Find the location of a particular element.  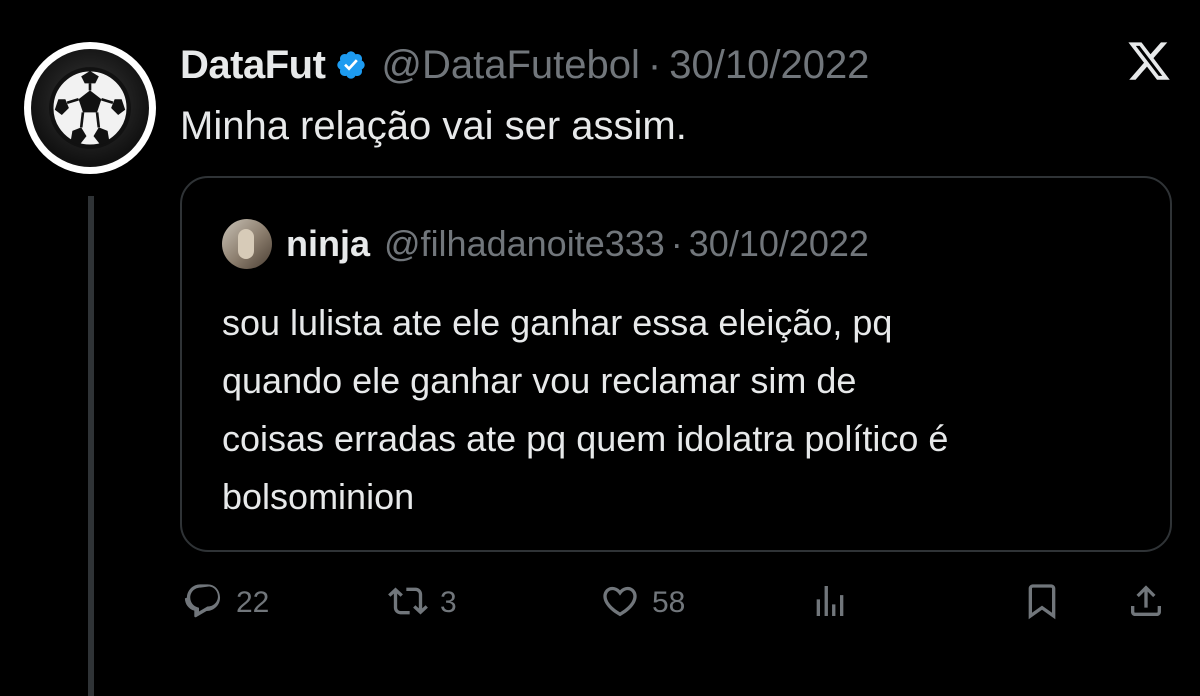

repost-count: 3 is located at coordinates (448, 602).